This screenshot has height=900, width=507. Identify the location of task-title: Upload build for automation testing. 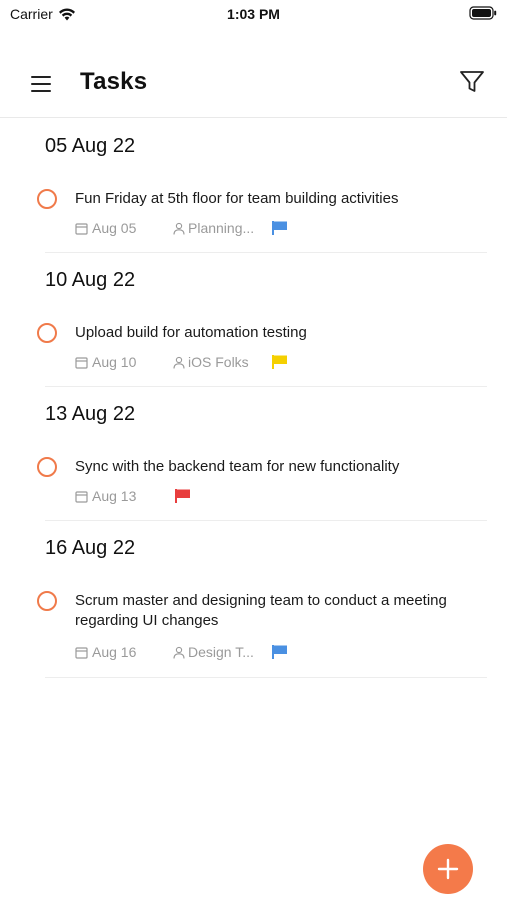
(191, 332).